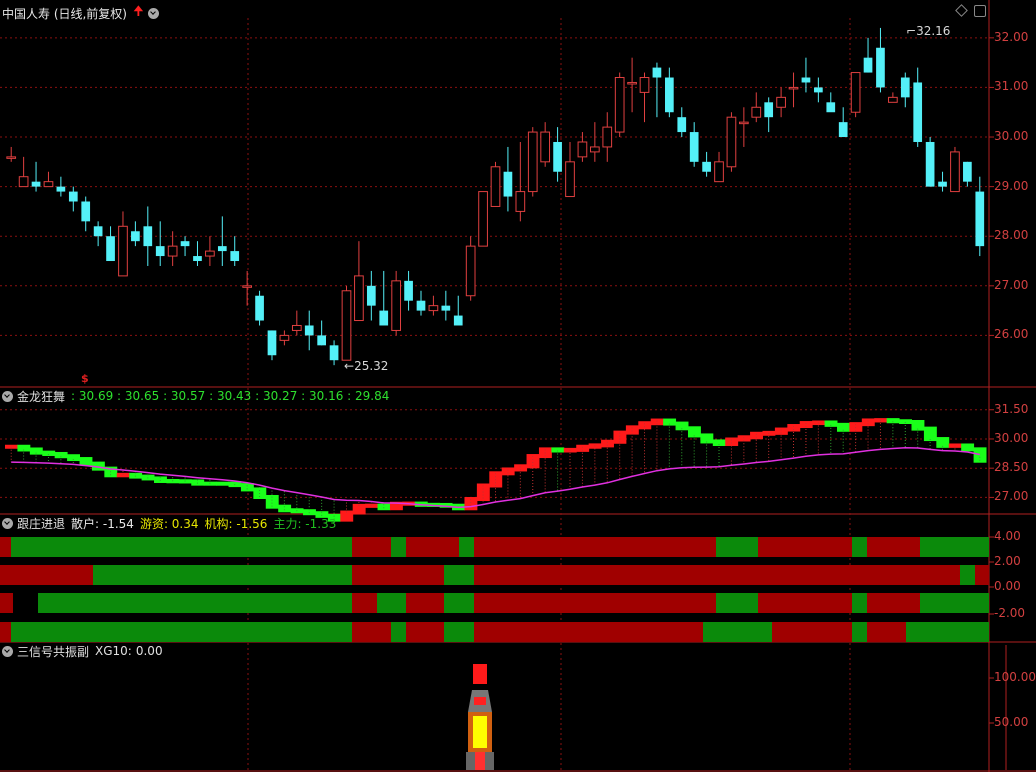 The width and height of the screenshot is (1036, 772). I want to click on indicator-tick-label: 28.50, so click(1011, 467).